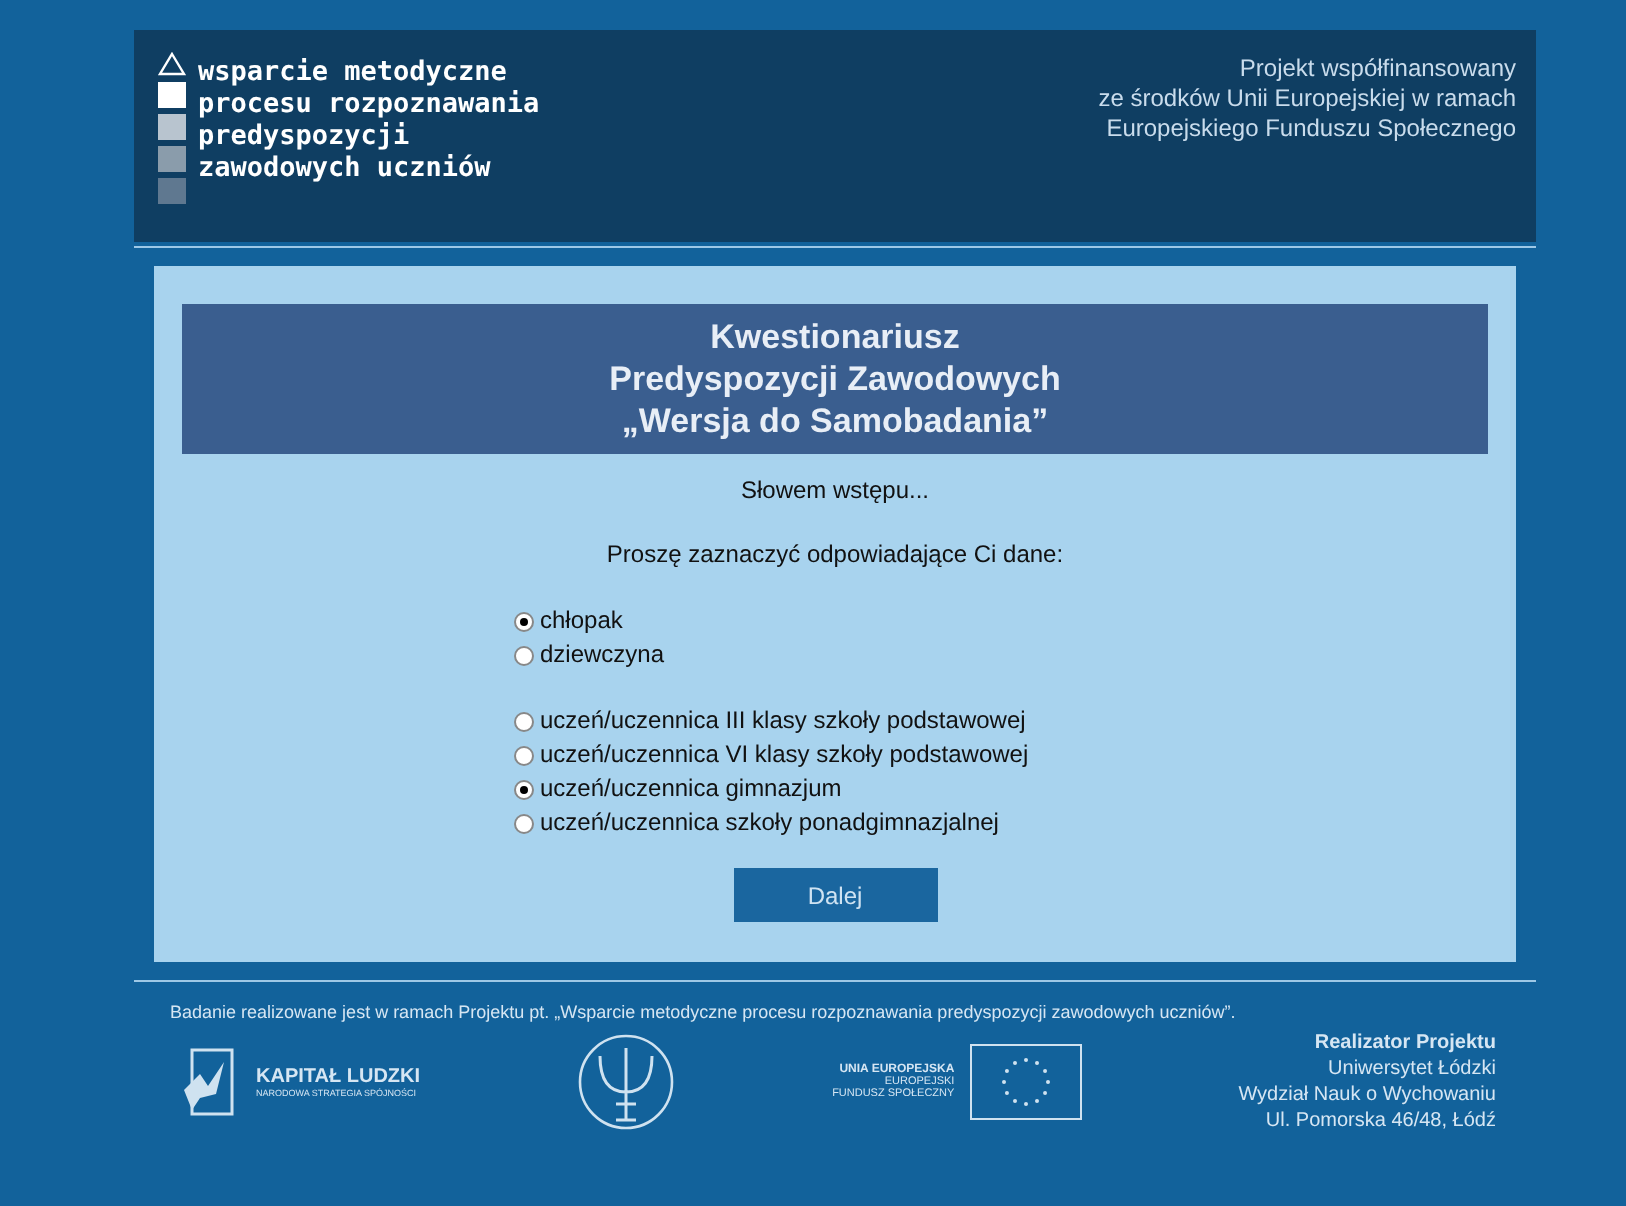  What do you see at coordinates (1001, 755) in the screenshot?
I see `radio-option: uczeń/uczennica VI klasy szkoły podstawowej` at bounding box center [1001, 755].